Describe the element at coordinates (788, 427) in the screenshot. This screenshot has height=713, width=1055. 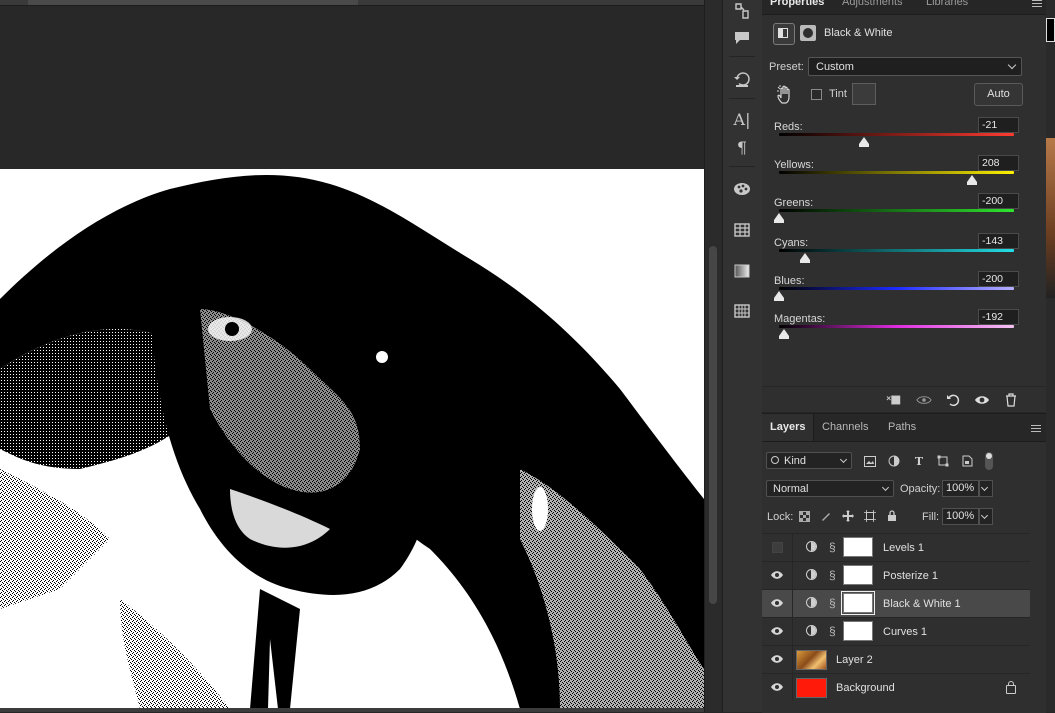
I see `tab-layers: Layers` at that location.